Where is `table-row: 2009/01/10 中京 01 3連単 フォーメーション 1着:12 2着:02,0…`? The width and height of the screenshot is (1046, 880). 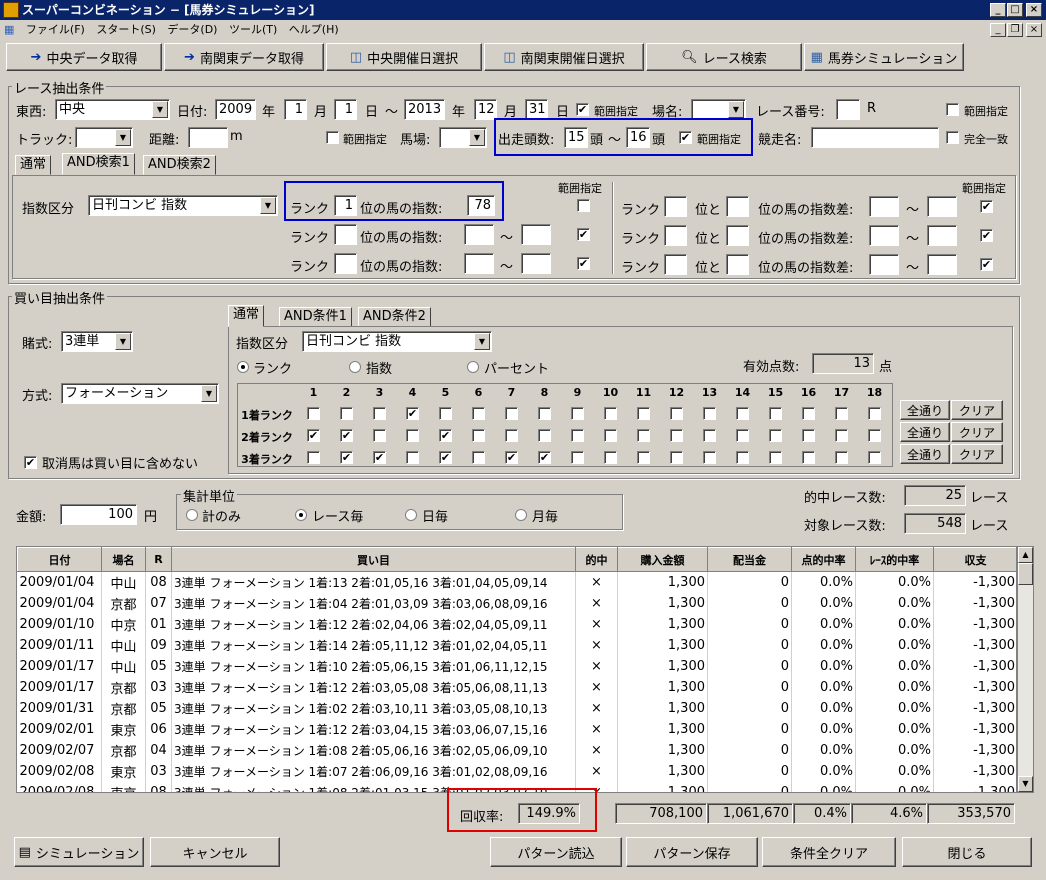 table-row: 2009/01/10 中京 01 3連単 フォーメーション 1着:12 2着:02,0… is located at coordinates (516, 624).